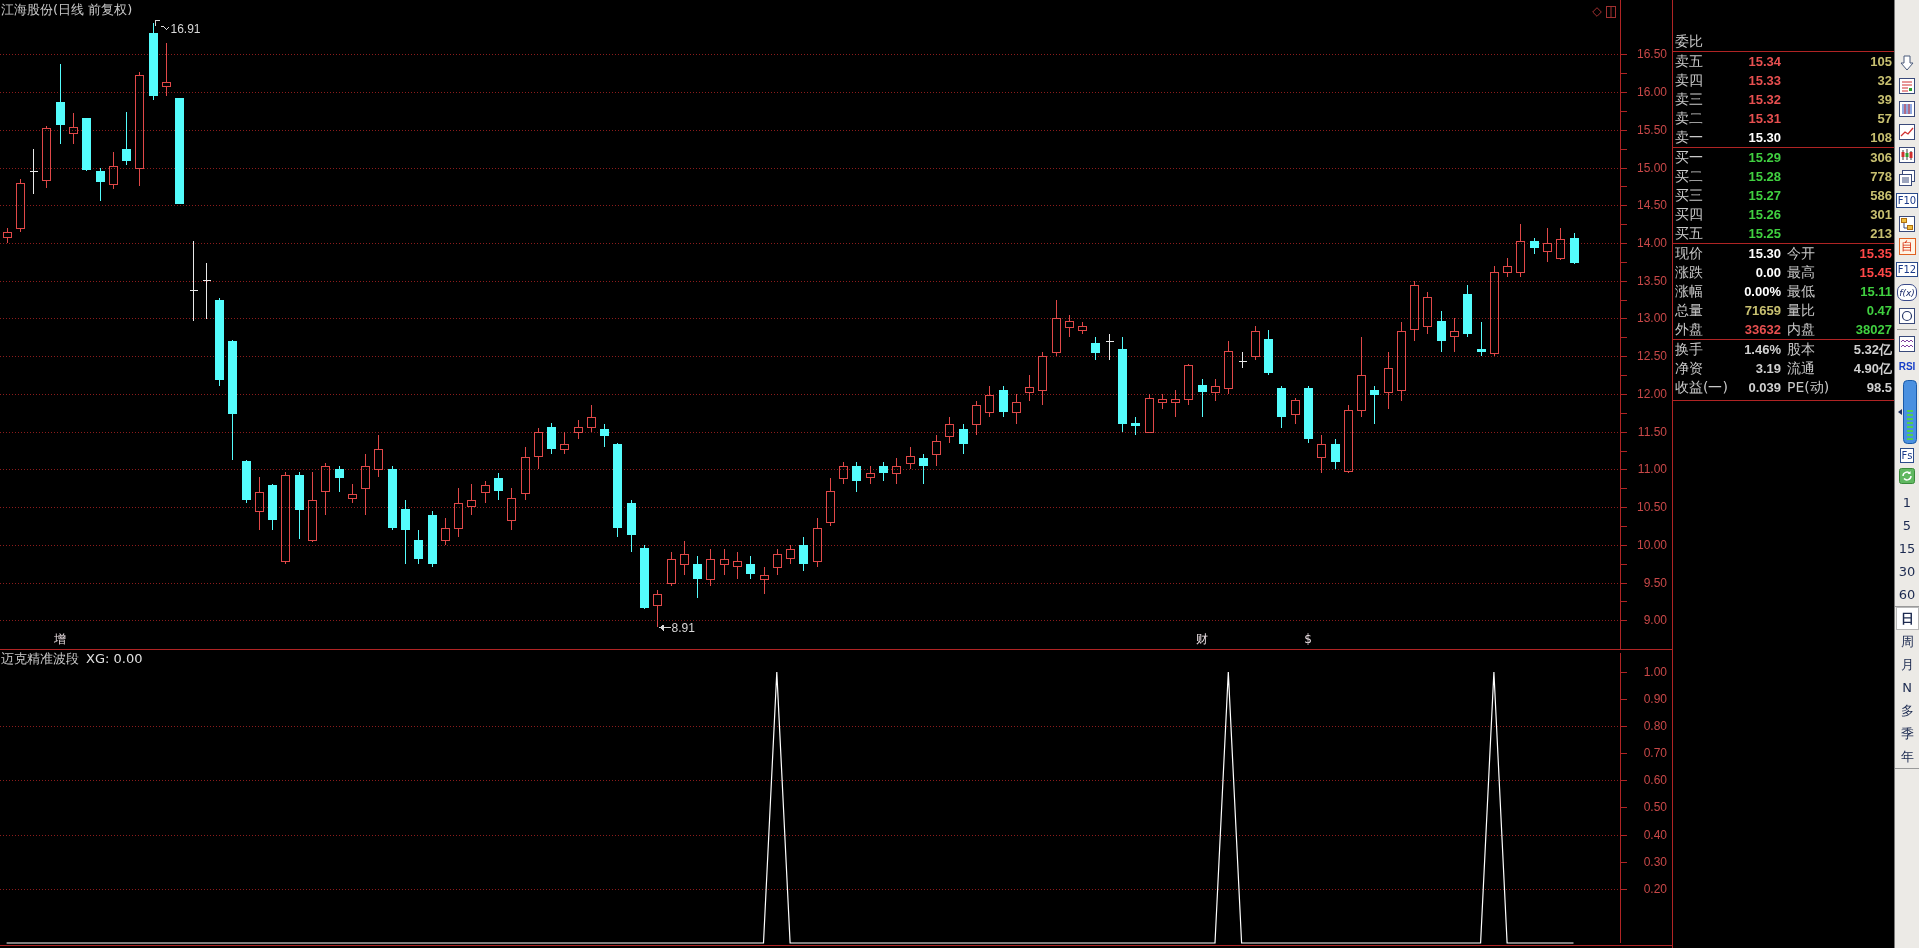 The image size is (1919, 948). What do you see at coordinates (1689, 80) in the screenshot?
I see `level-label: 卖四` at bounding box center [1689, 80].